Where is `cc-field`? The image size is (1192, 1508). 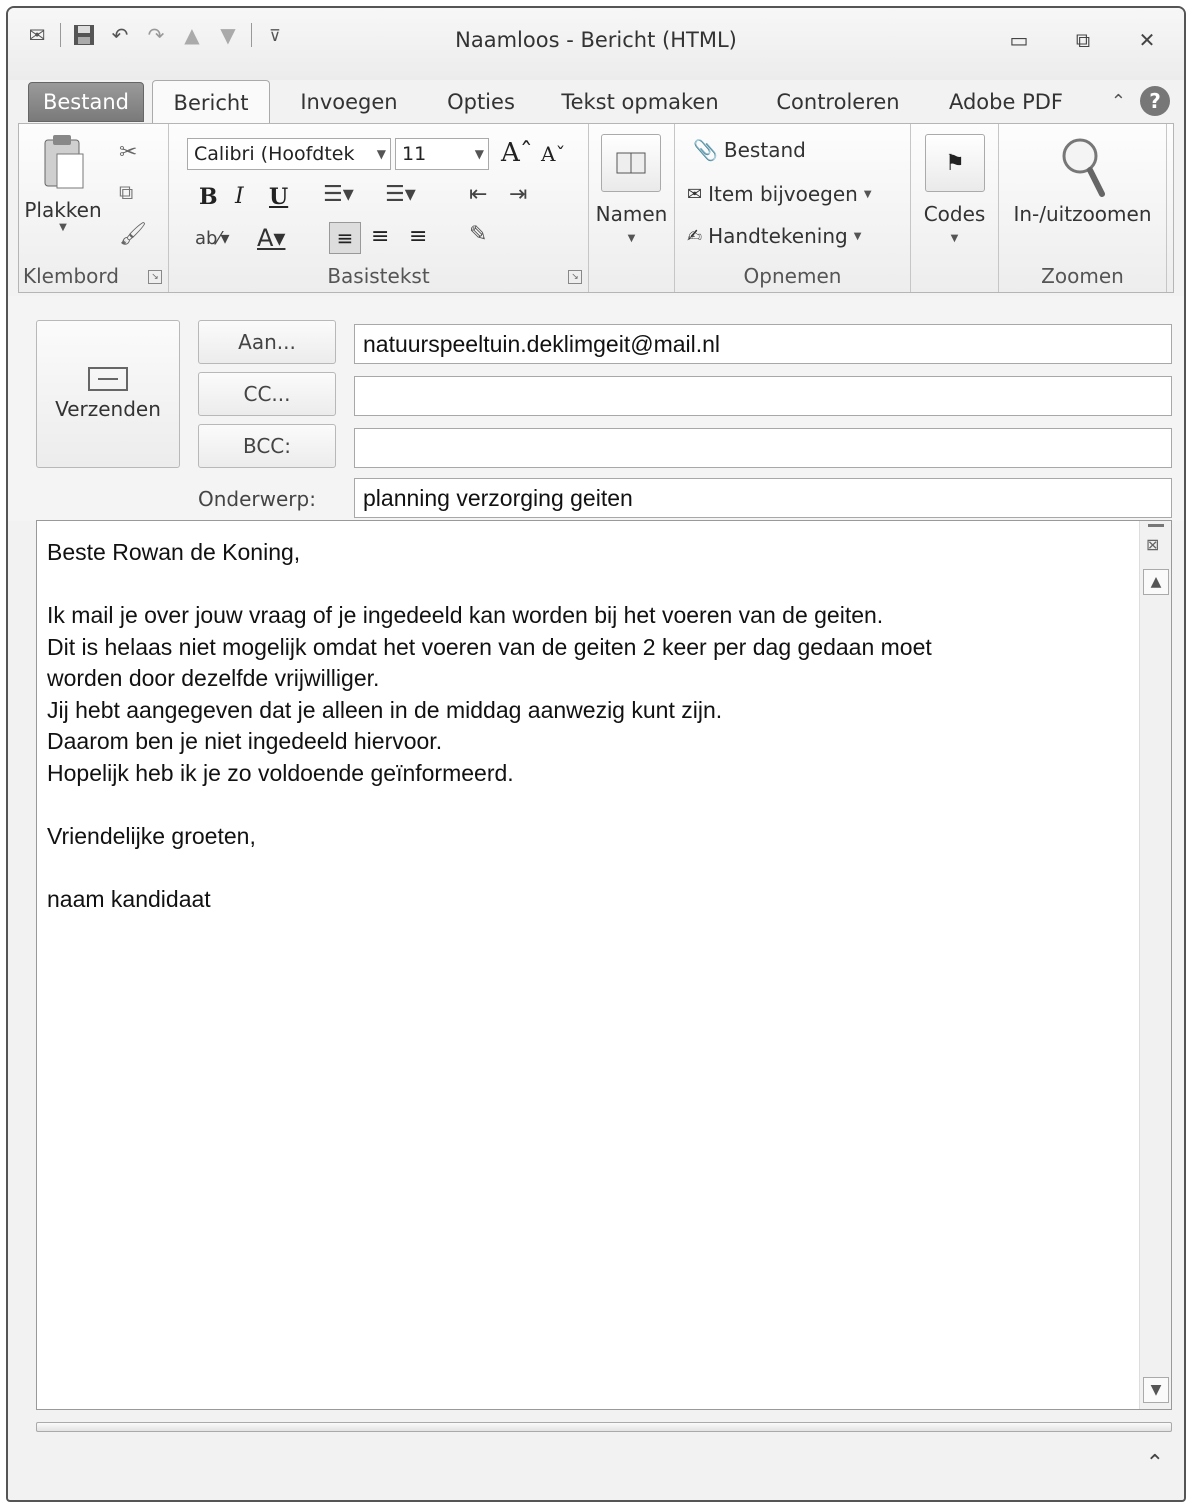
cc-field is located at coordinates (763, 396).